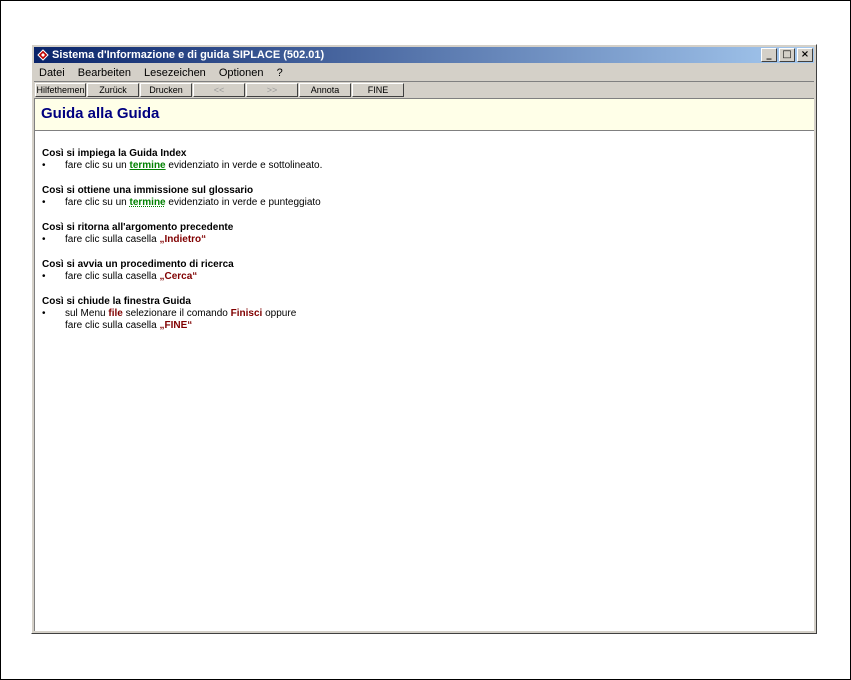 This screenshot has height=680, width=851. What do you see at coordinates (219, 90) in the screenshot?
I see `back-history-button: <<` at bounding box center [219, 90].